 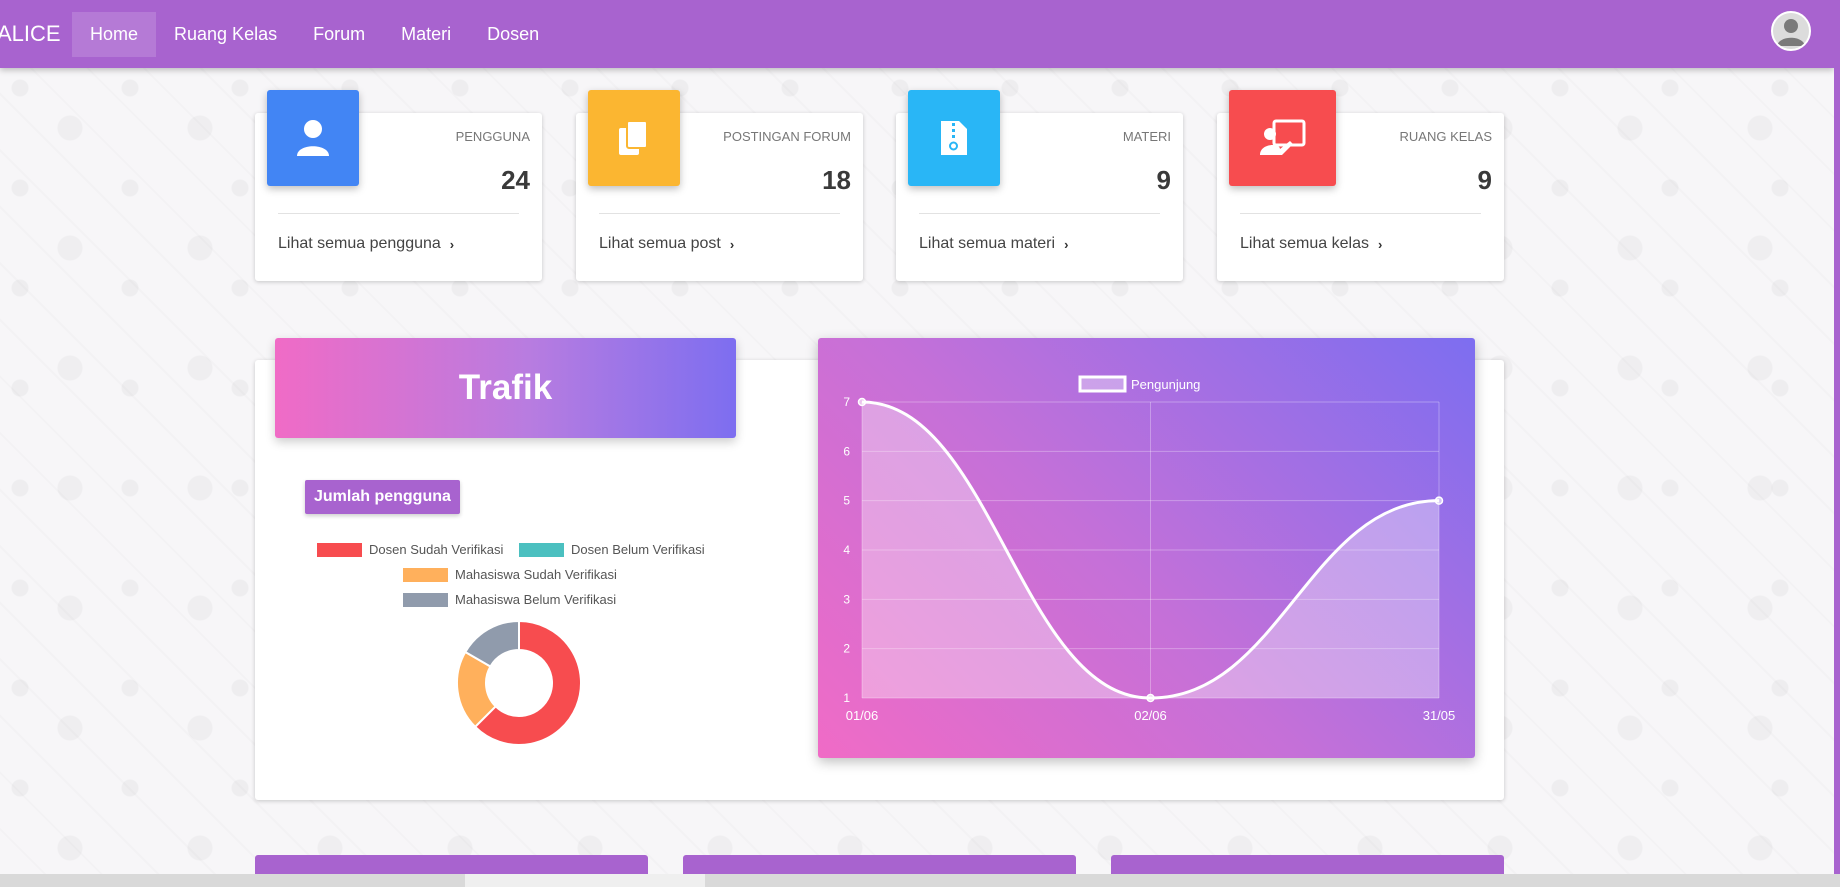 I want to click on y-tick-label: 5, so click(x=846, y=501).